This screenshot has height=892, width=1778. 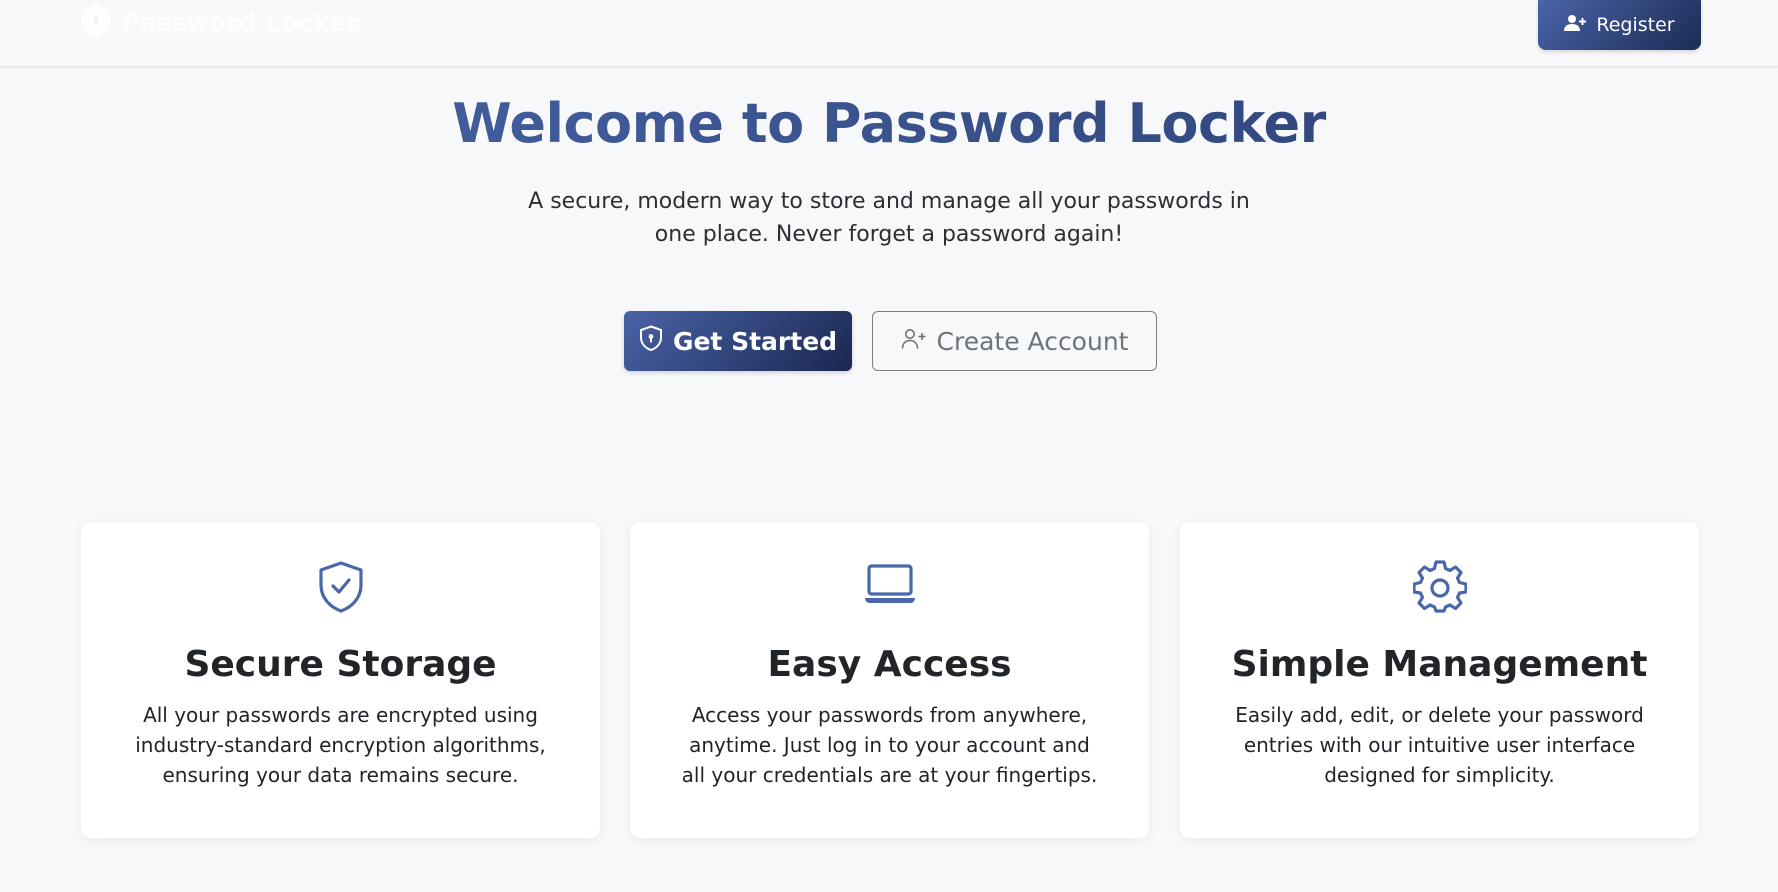 What do you see at coordinates (340, 664) in the screenshot?
I see `feature-title: Secure Storage` at bounding box center [340, 664].